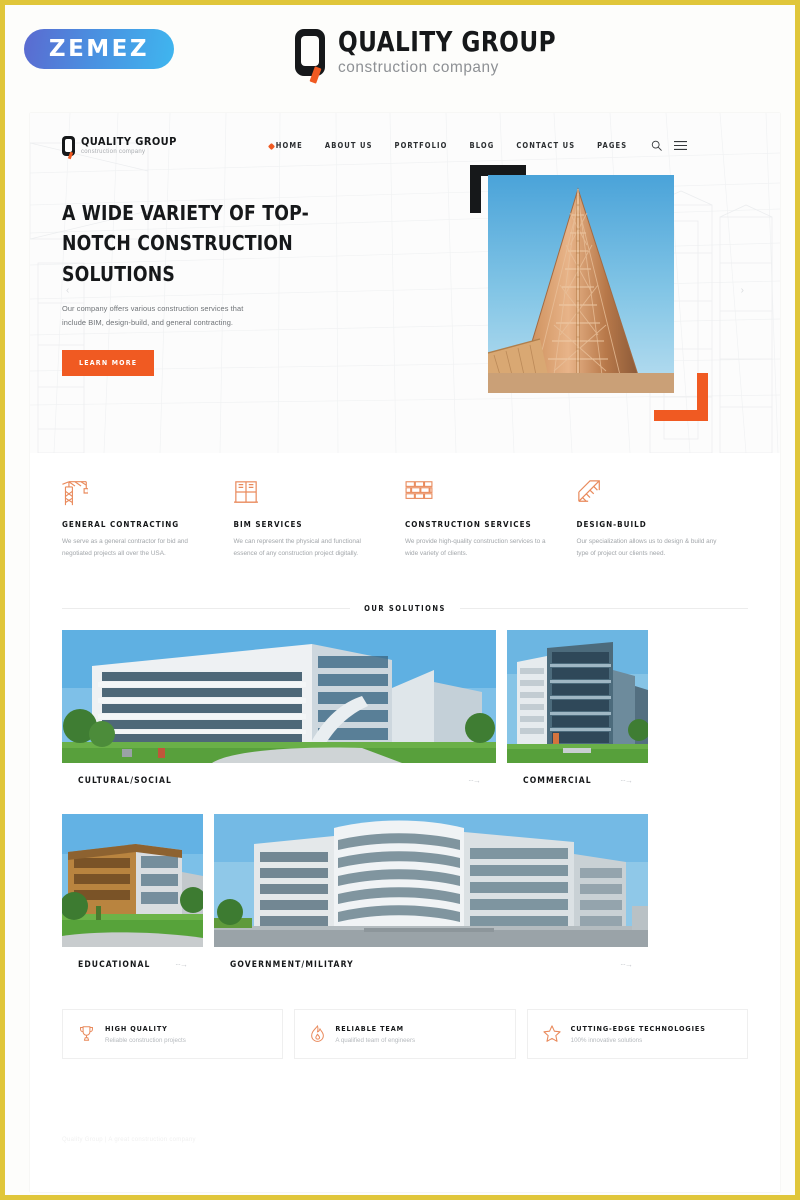  I want to click on our-solutions-heading: OUR SOLUTIONS, so click(405, 608).